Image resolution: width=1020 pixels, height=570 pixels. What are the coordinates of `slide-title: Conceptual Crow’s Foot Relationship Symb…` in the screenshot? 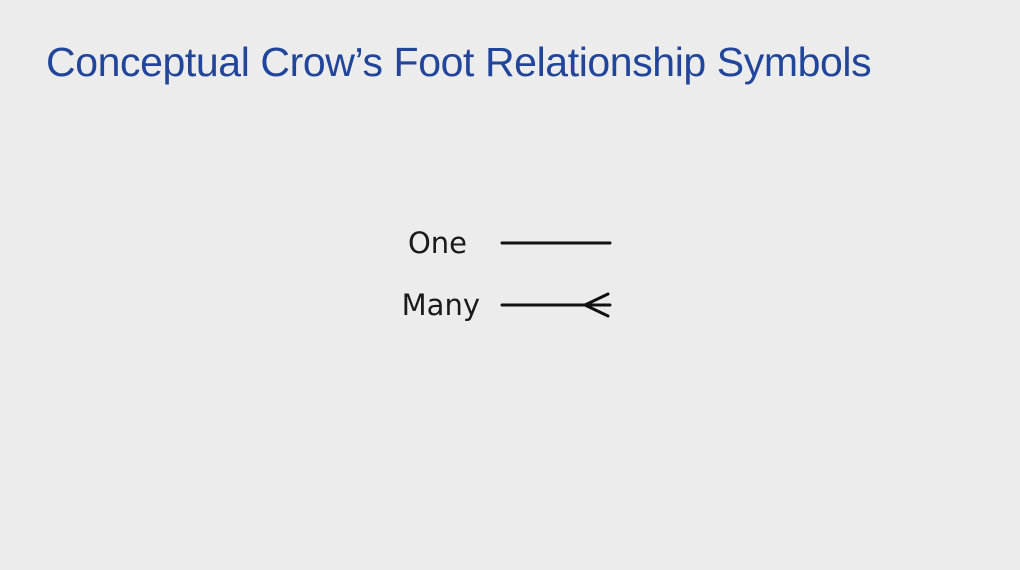 It's located at (459, 62).